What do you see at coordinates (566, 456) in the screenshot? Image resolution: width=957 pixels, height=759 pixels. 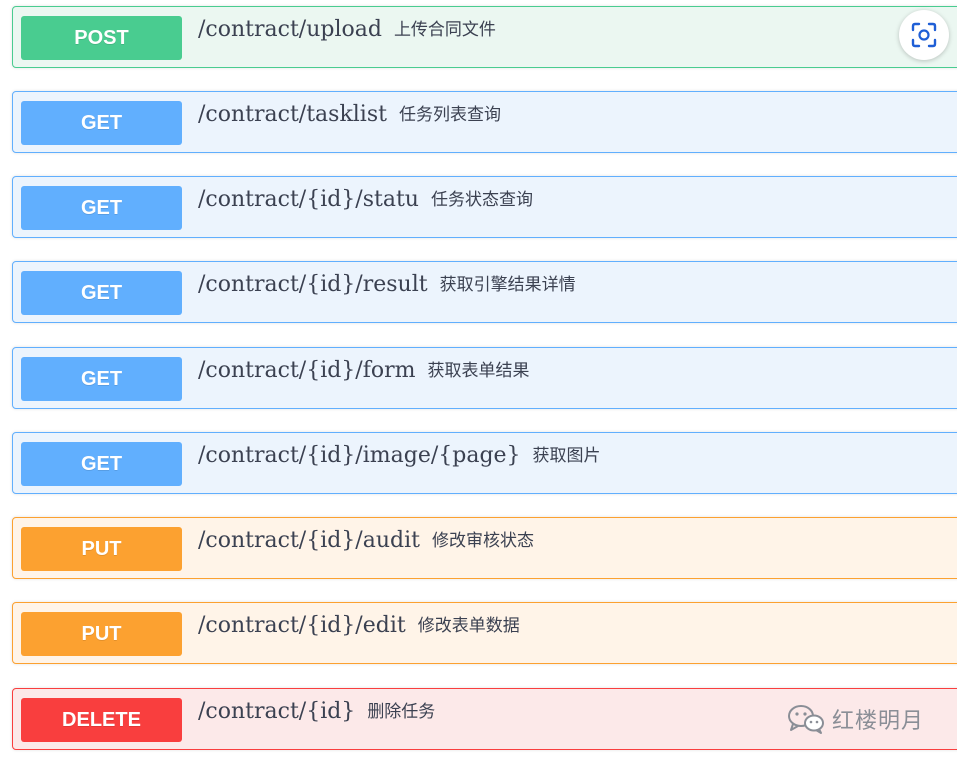 I see `operation-summary: 获取图片` at bounding box center [566, 456].